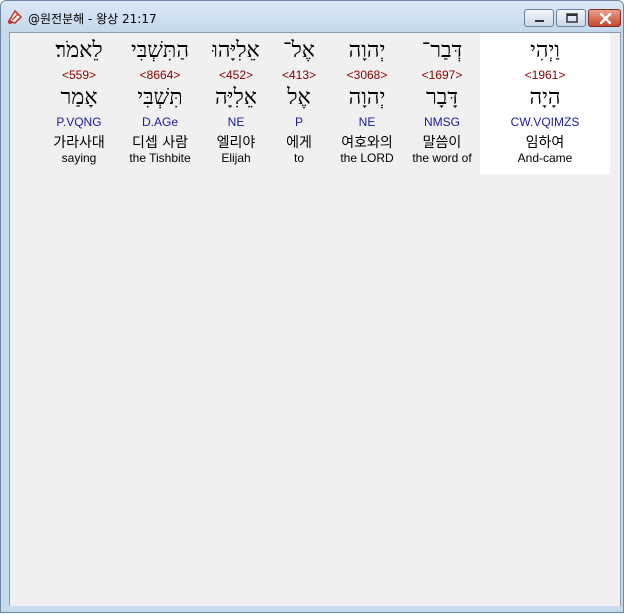  What do you see at coordinates (312, 609) in the screenshot?
I see `window-bottom-border` at bounding box center [312, 609].